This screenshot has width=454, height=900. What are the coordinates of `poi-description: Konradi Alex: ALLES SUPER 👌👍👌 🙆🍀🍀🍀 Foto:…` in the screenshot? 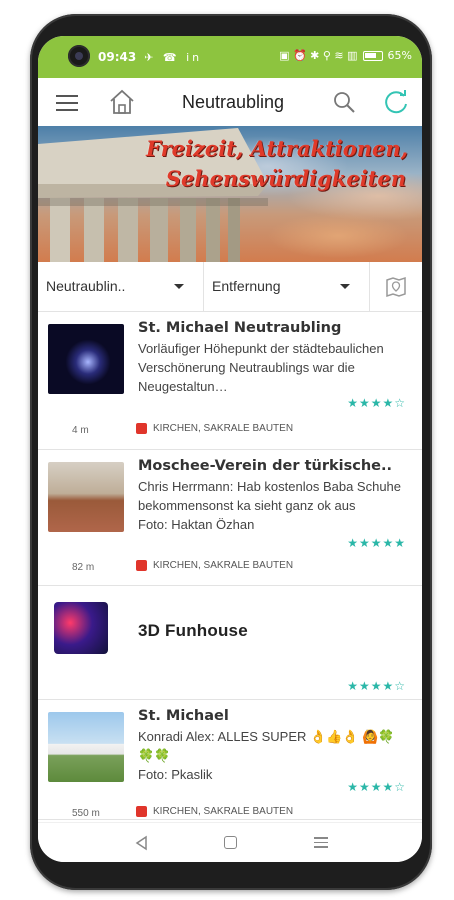 It's located at (274, 755).